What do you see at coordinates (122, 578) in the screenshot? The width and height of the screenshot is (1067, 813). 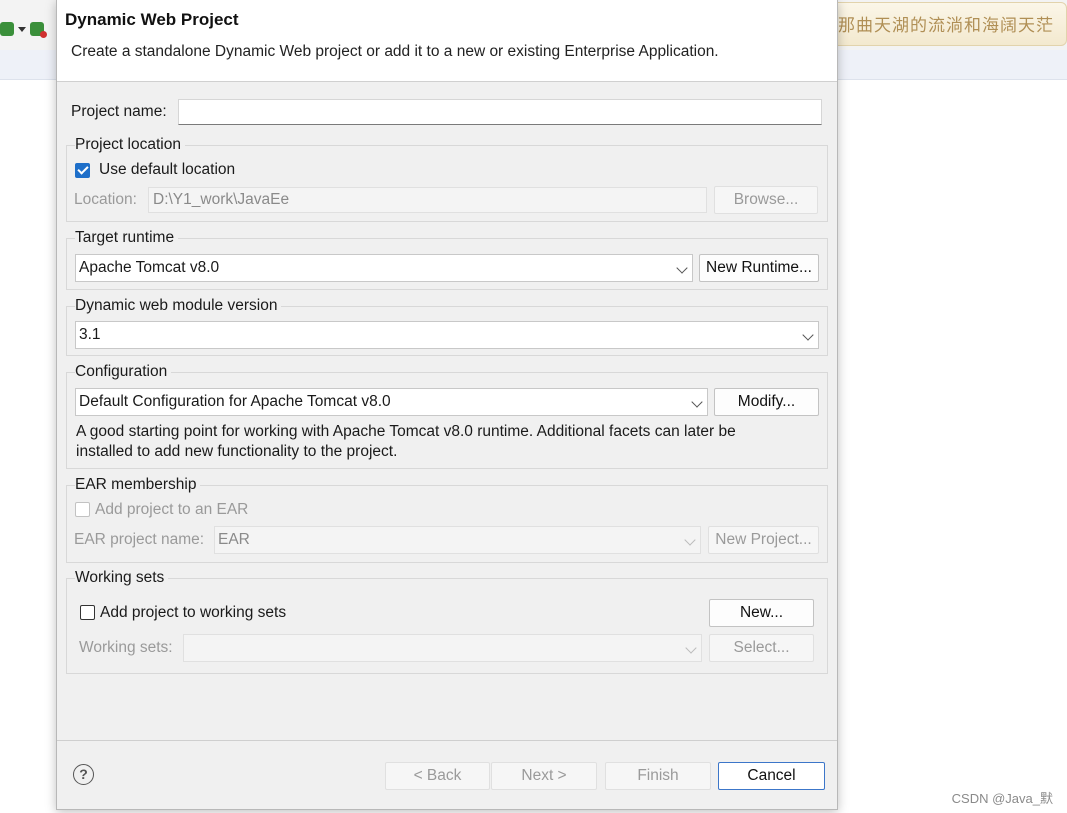 I see `working-sets-label: Working sets` at bounding box center [122, 578].